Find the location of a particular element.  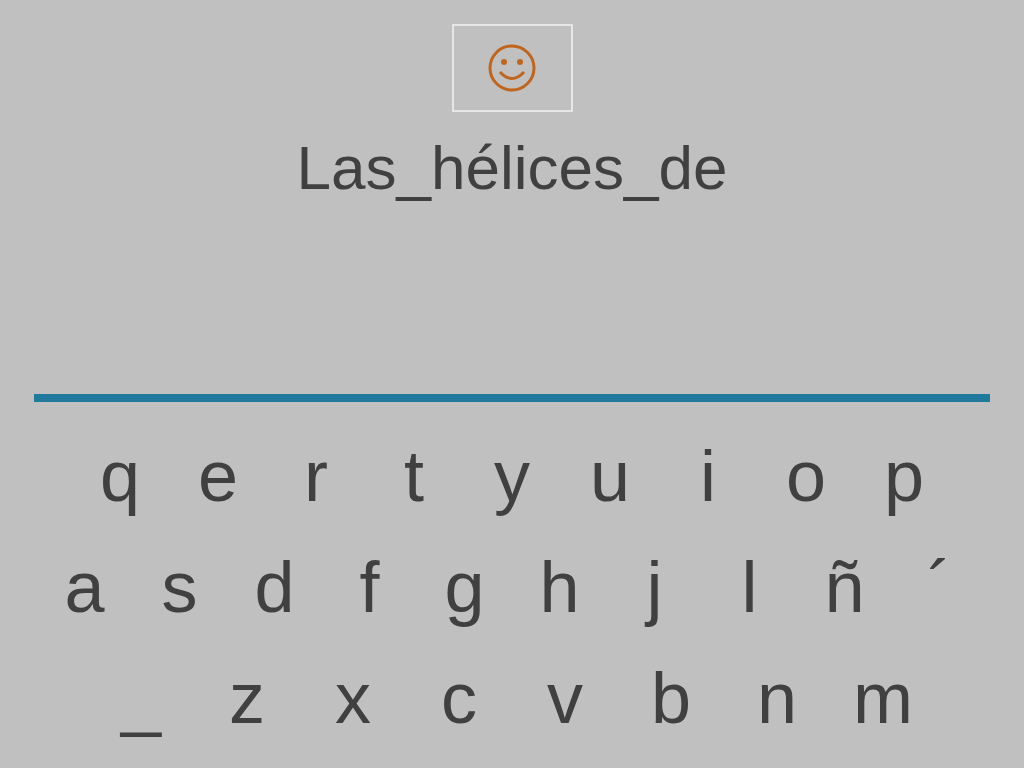

letter-key: o is located at coordinates (806, 475).